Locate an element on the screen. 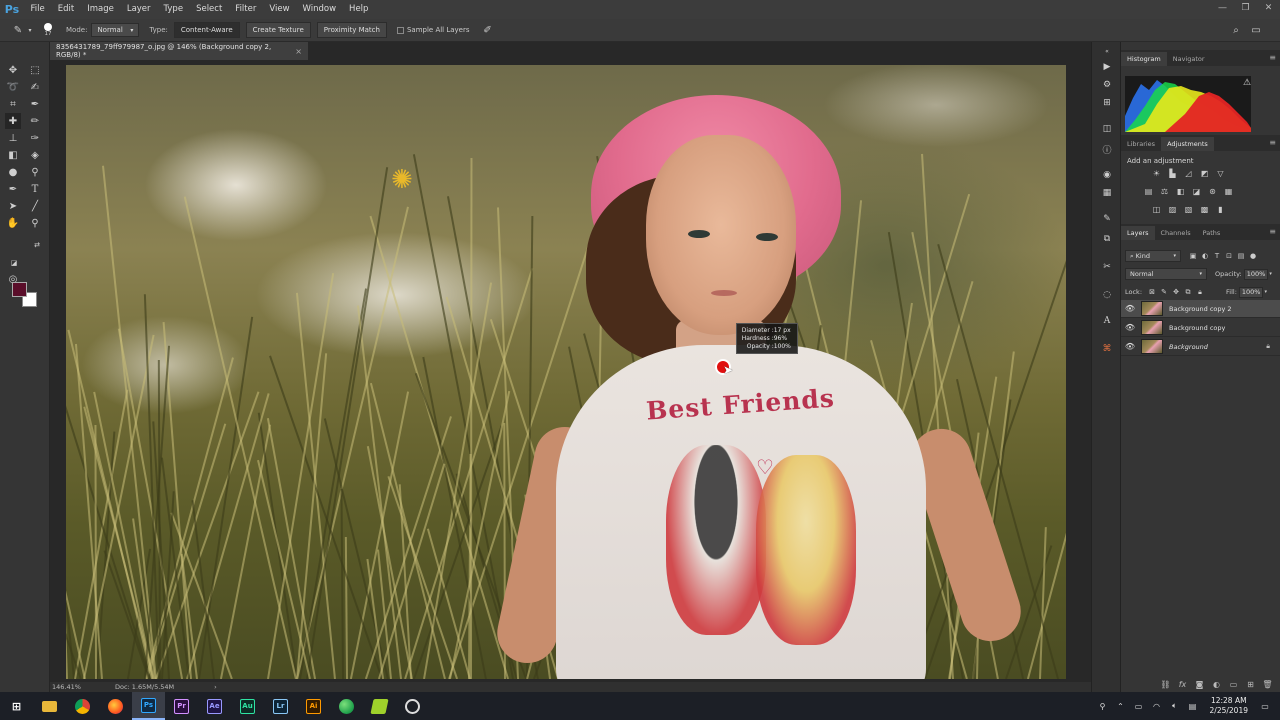 The height and width of the screenshot is (720, 1280). proximity-match-button: Proximity Match is located at coordinates (351, 30).